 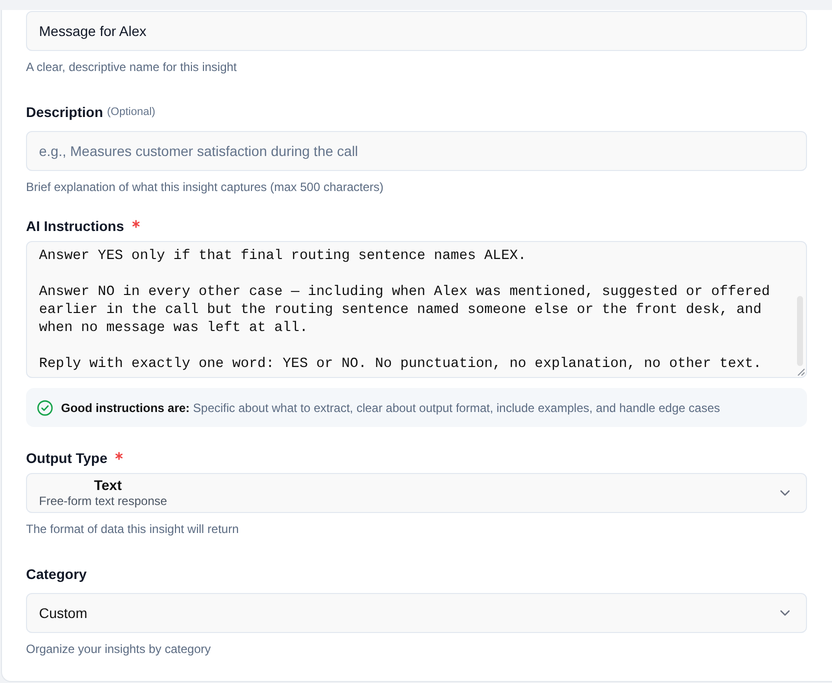 What do you see at coordinates (103, 501) in the screenshot?
I see `option-description: Free-form text response` at bounding box center [103, 501].